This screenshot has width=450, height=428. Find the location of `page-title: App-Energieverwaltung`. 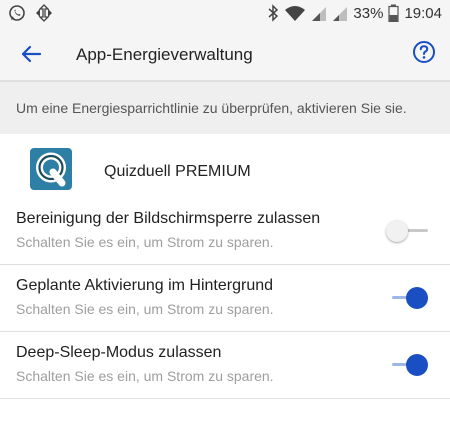

page-title: App-Energieverwaltung is located at coordinates (164, 54).